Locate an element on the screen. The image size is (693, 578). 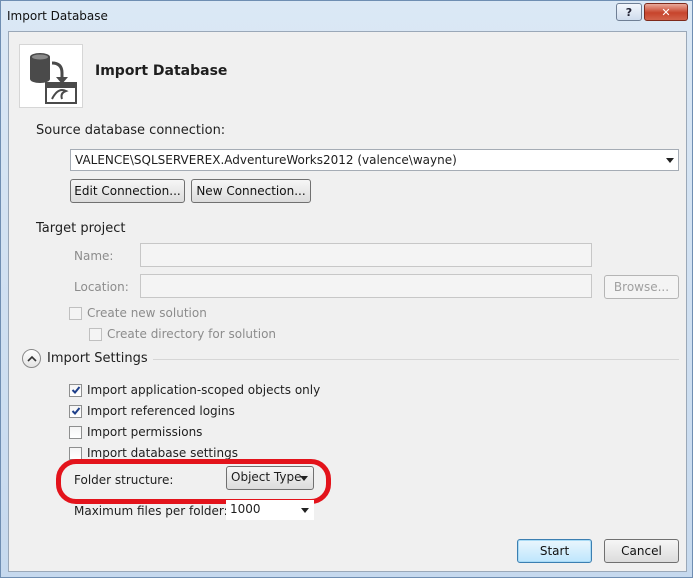
cancel-button: Cancel is located at coordinates (641, 551).